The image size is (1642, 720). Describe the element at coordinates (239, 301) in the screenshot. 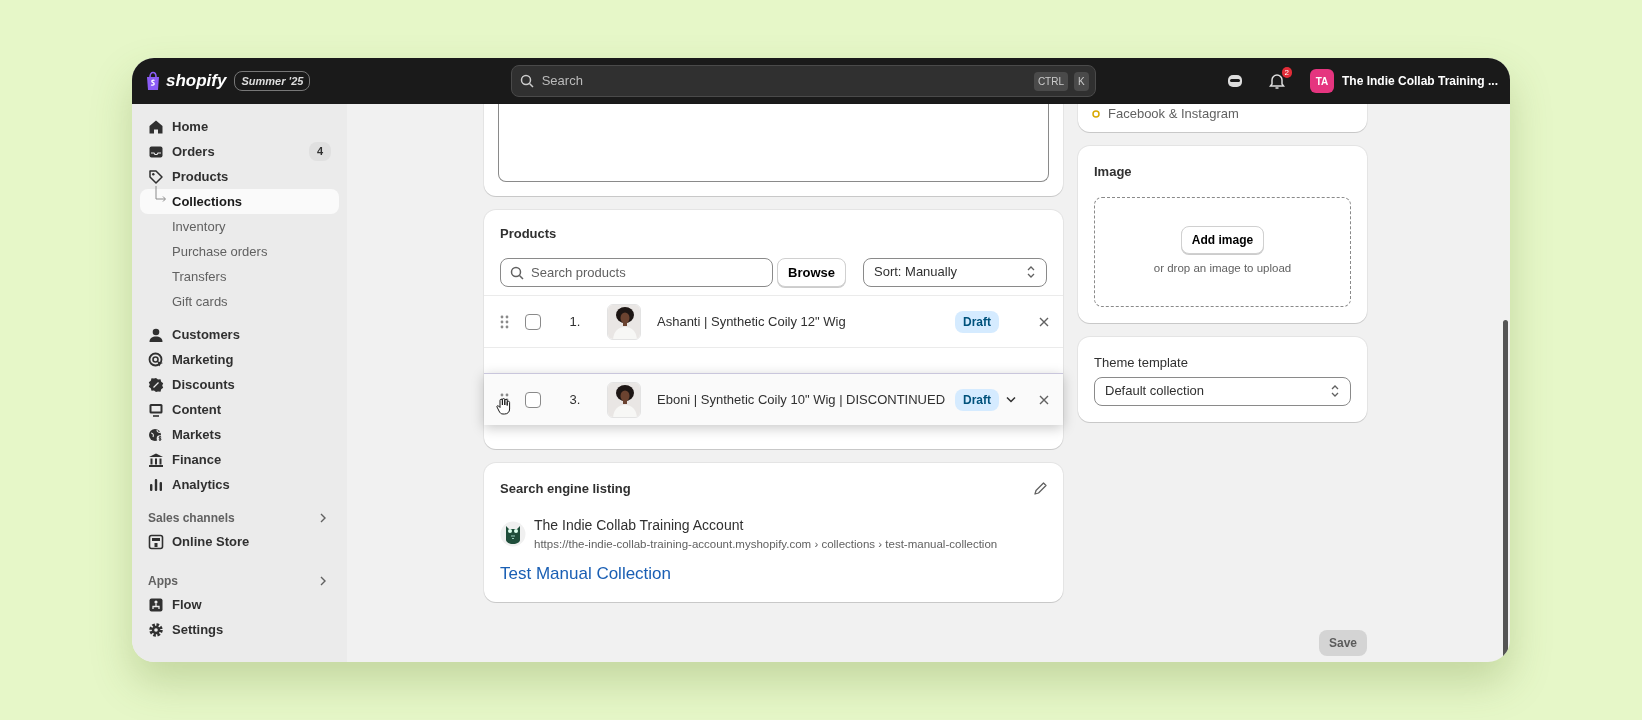

I see `nav-item: Gift cards` at that location.